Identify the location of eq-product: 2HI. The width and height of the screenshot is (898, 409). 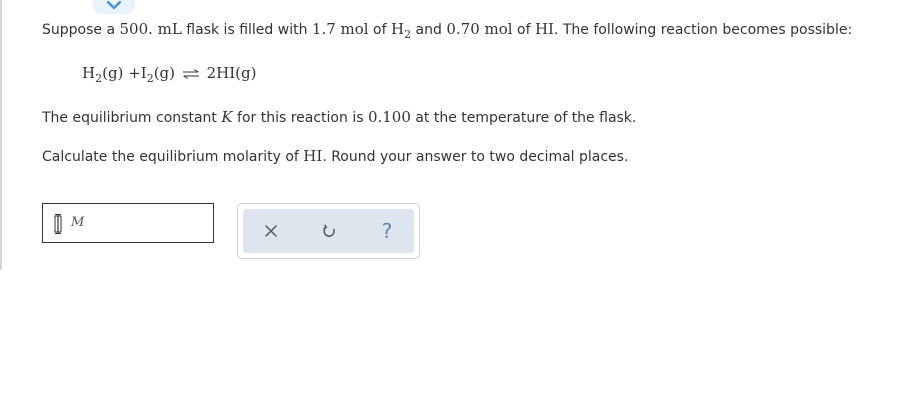
(221, 73).